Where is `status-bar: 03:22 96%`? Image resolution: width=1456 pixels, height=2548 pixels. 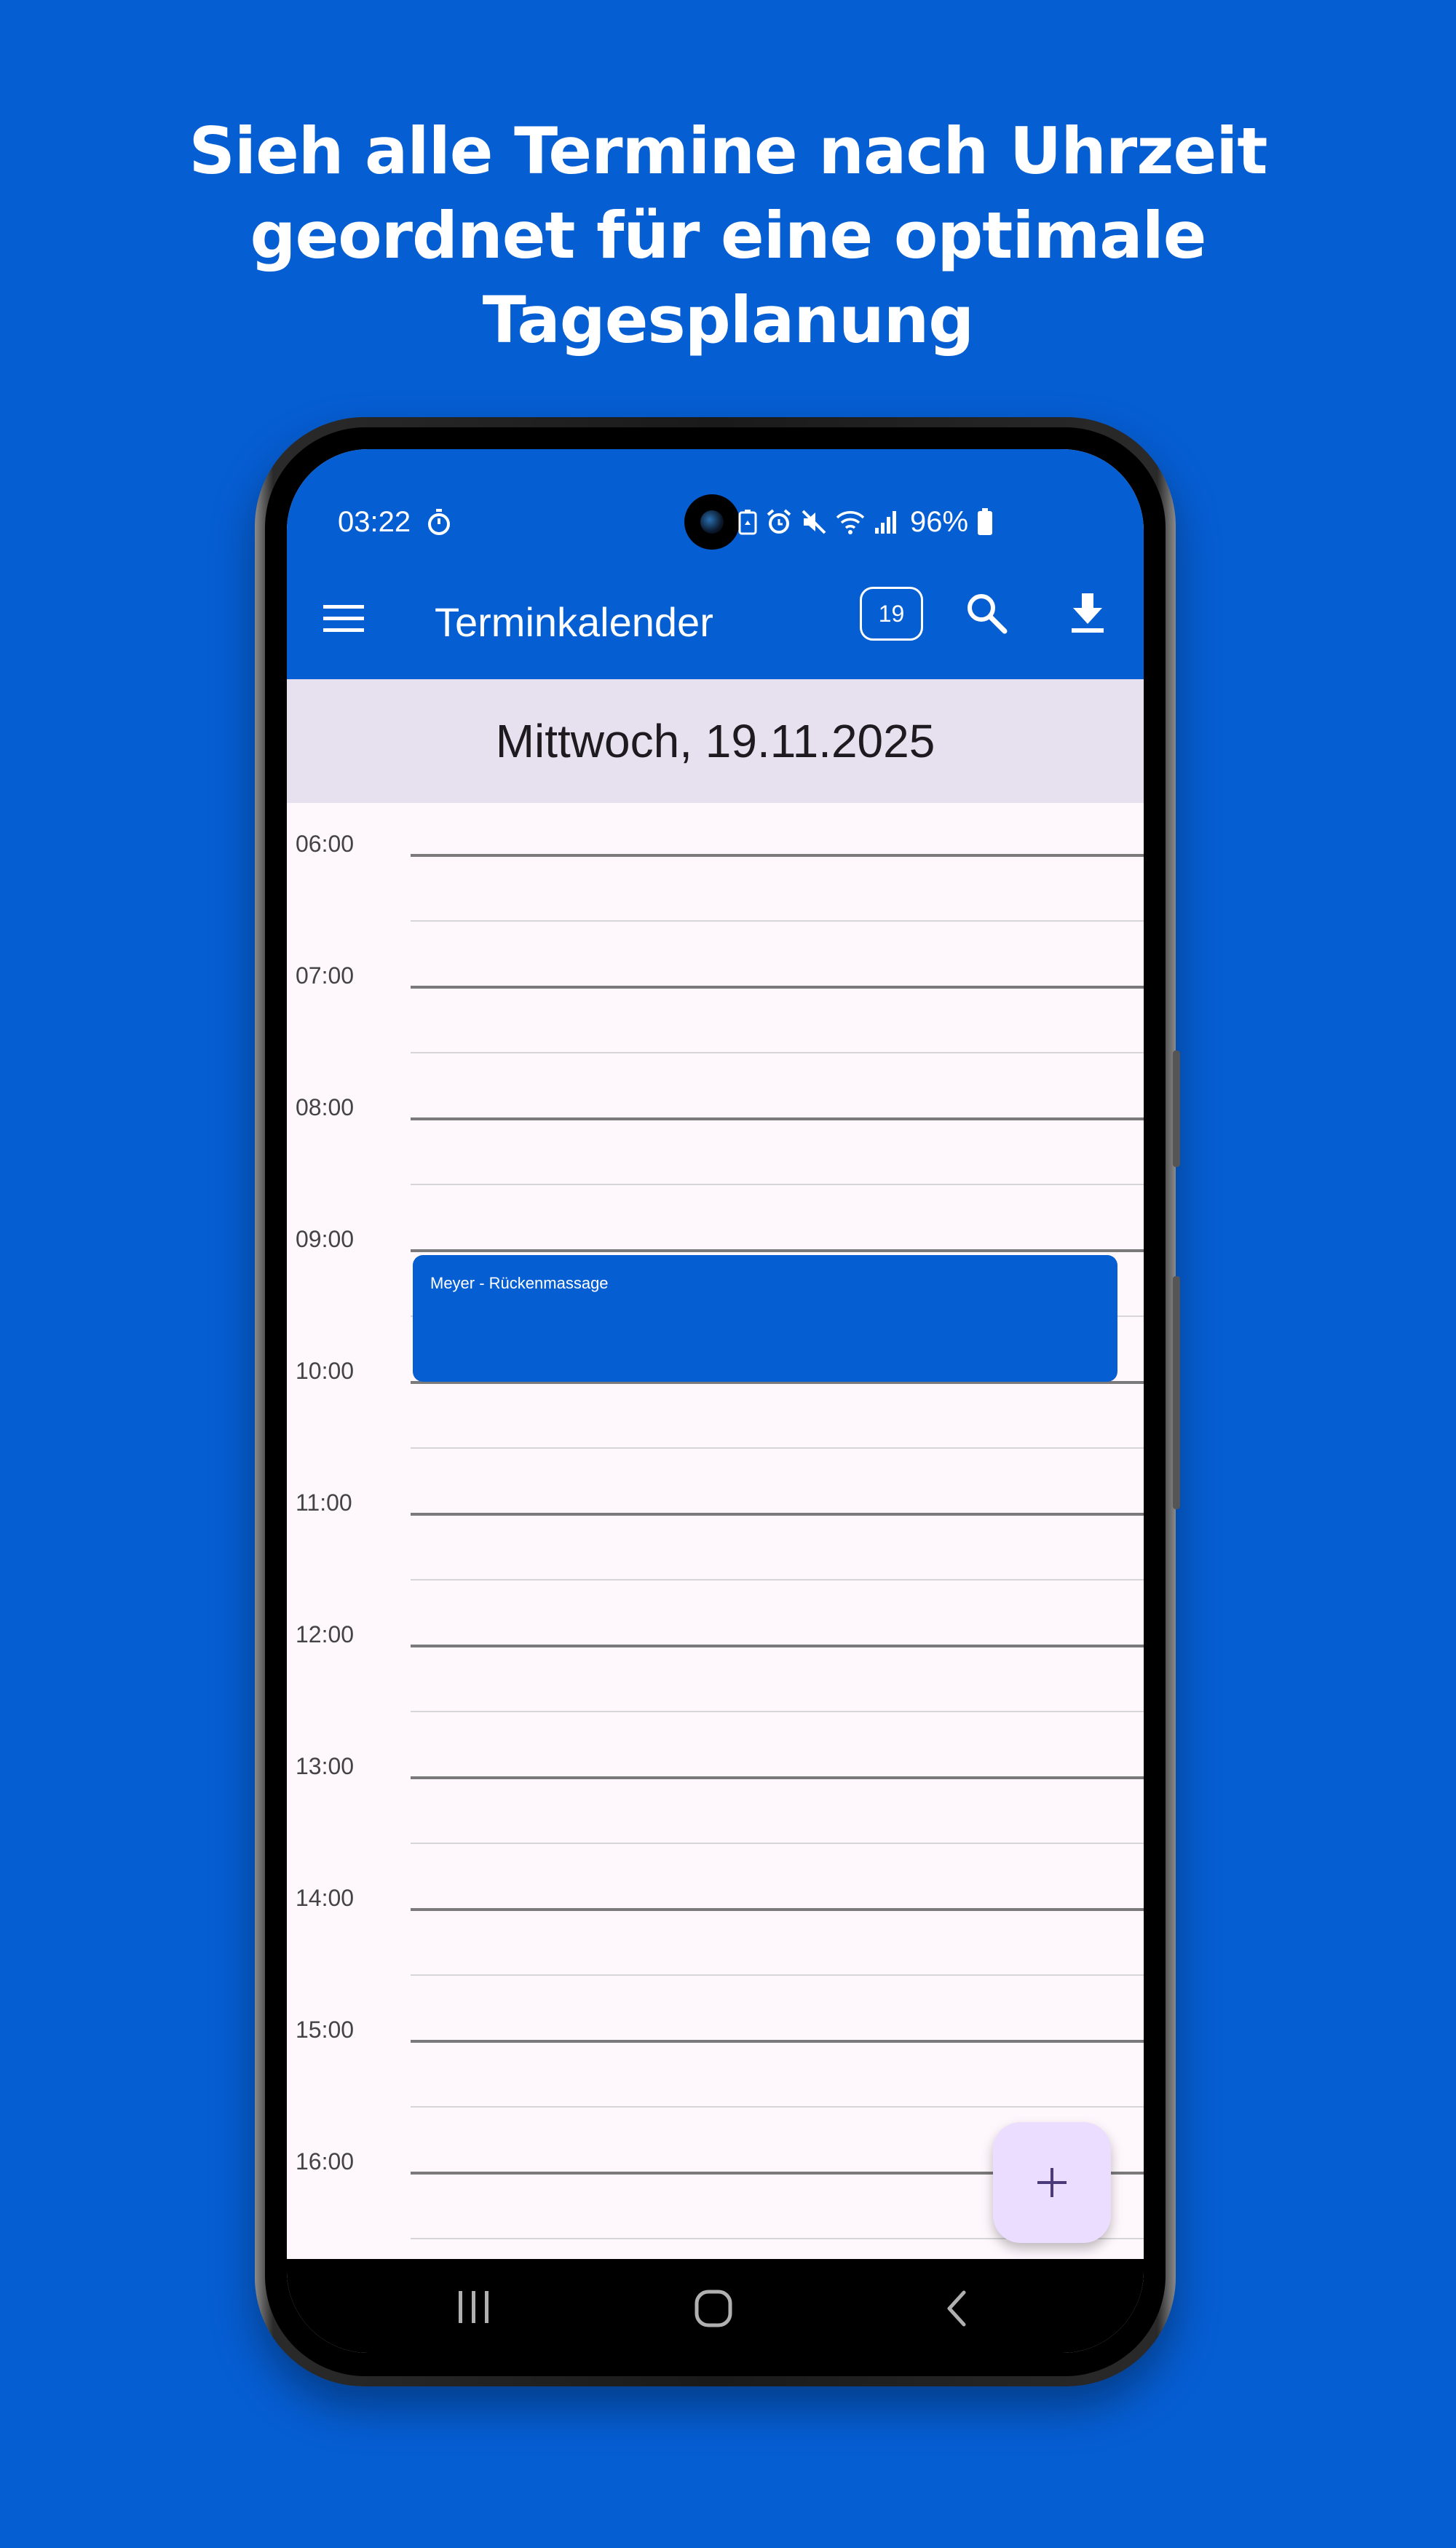 status-bar: 03:22 96% is located at coordinates (715, 507).